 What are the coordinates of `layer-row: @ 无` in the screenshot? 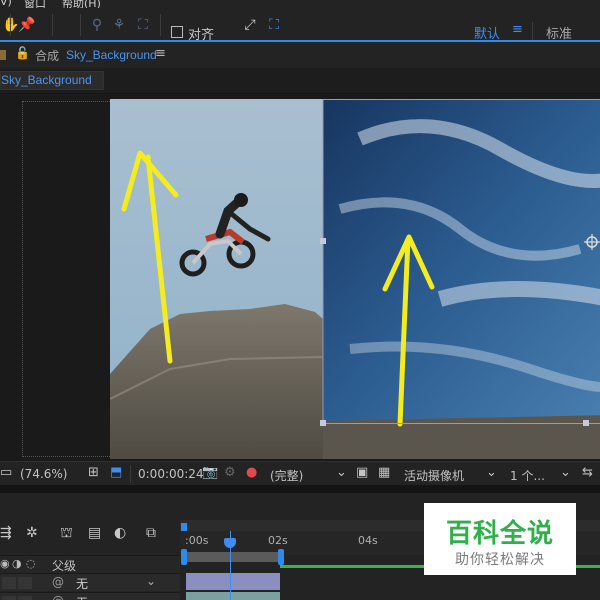 It's located at (90, 596).